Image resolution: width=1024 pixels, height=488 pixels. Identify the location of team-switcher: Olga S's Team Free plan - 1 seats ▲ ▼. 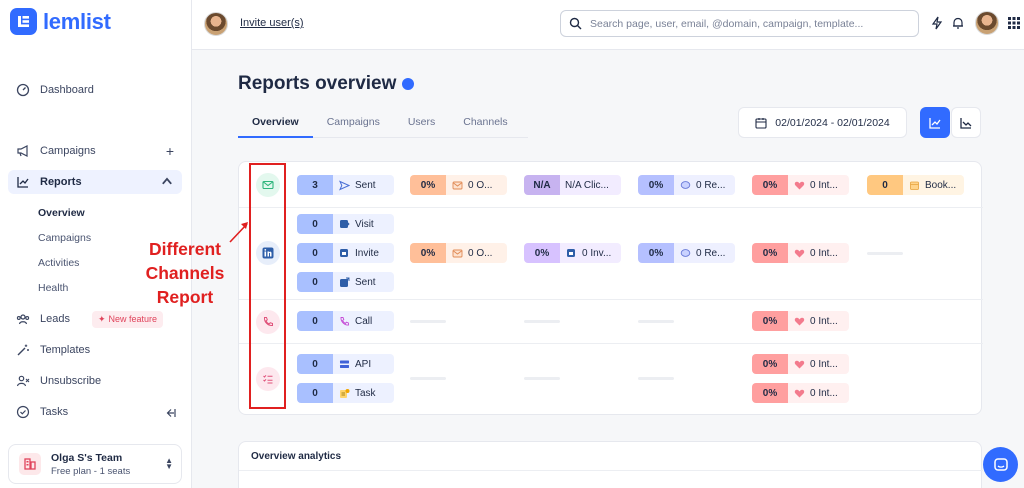
(95, 464).